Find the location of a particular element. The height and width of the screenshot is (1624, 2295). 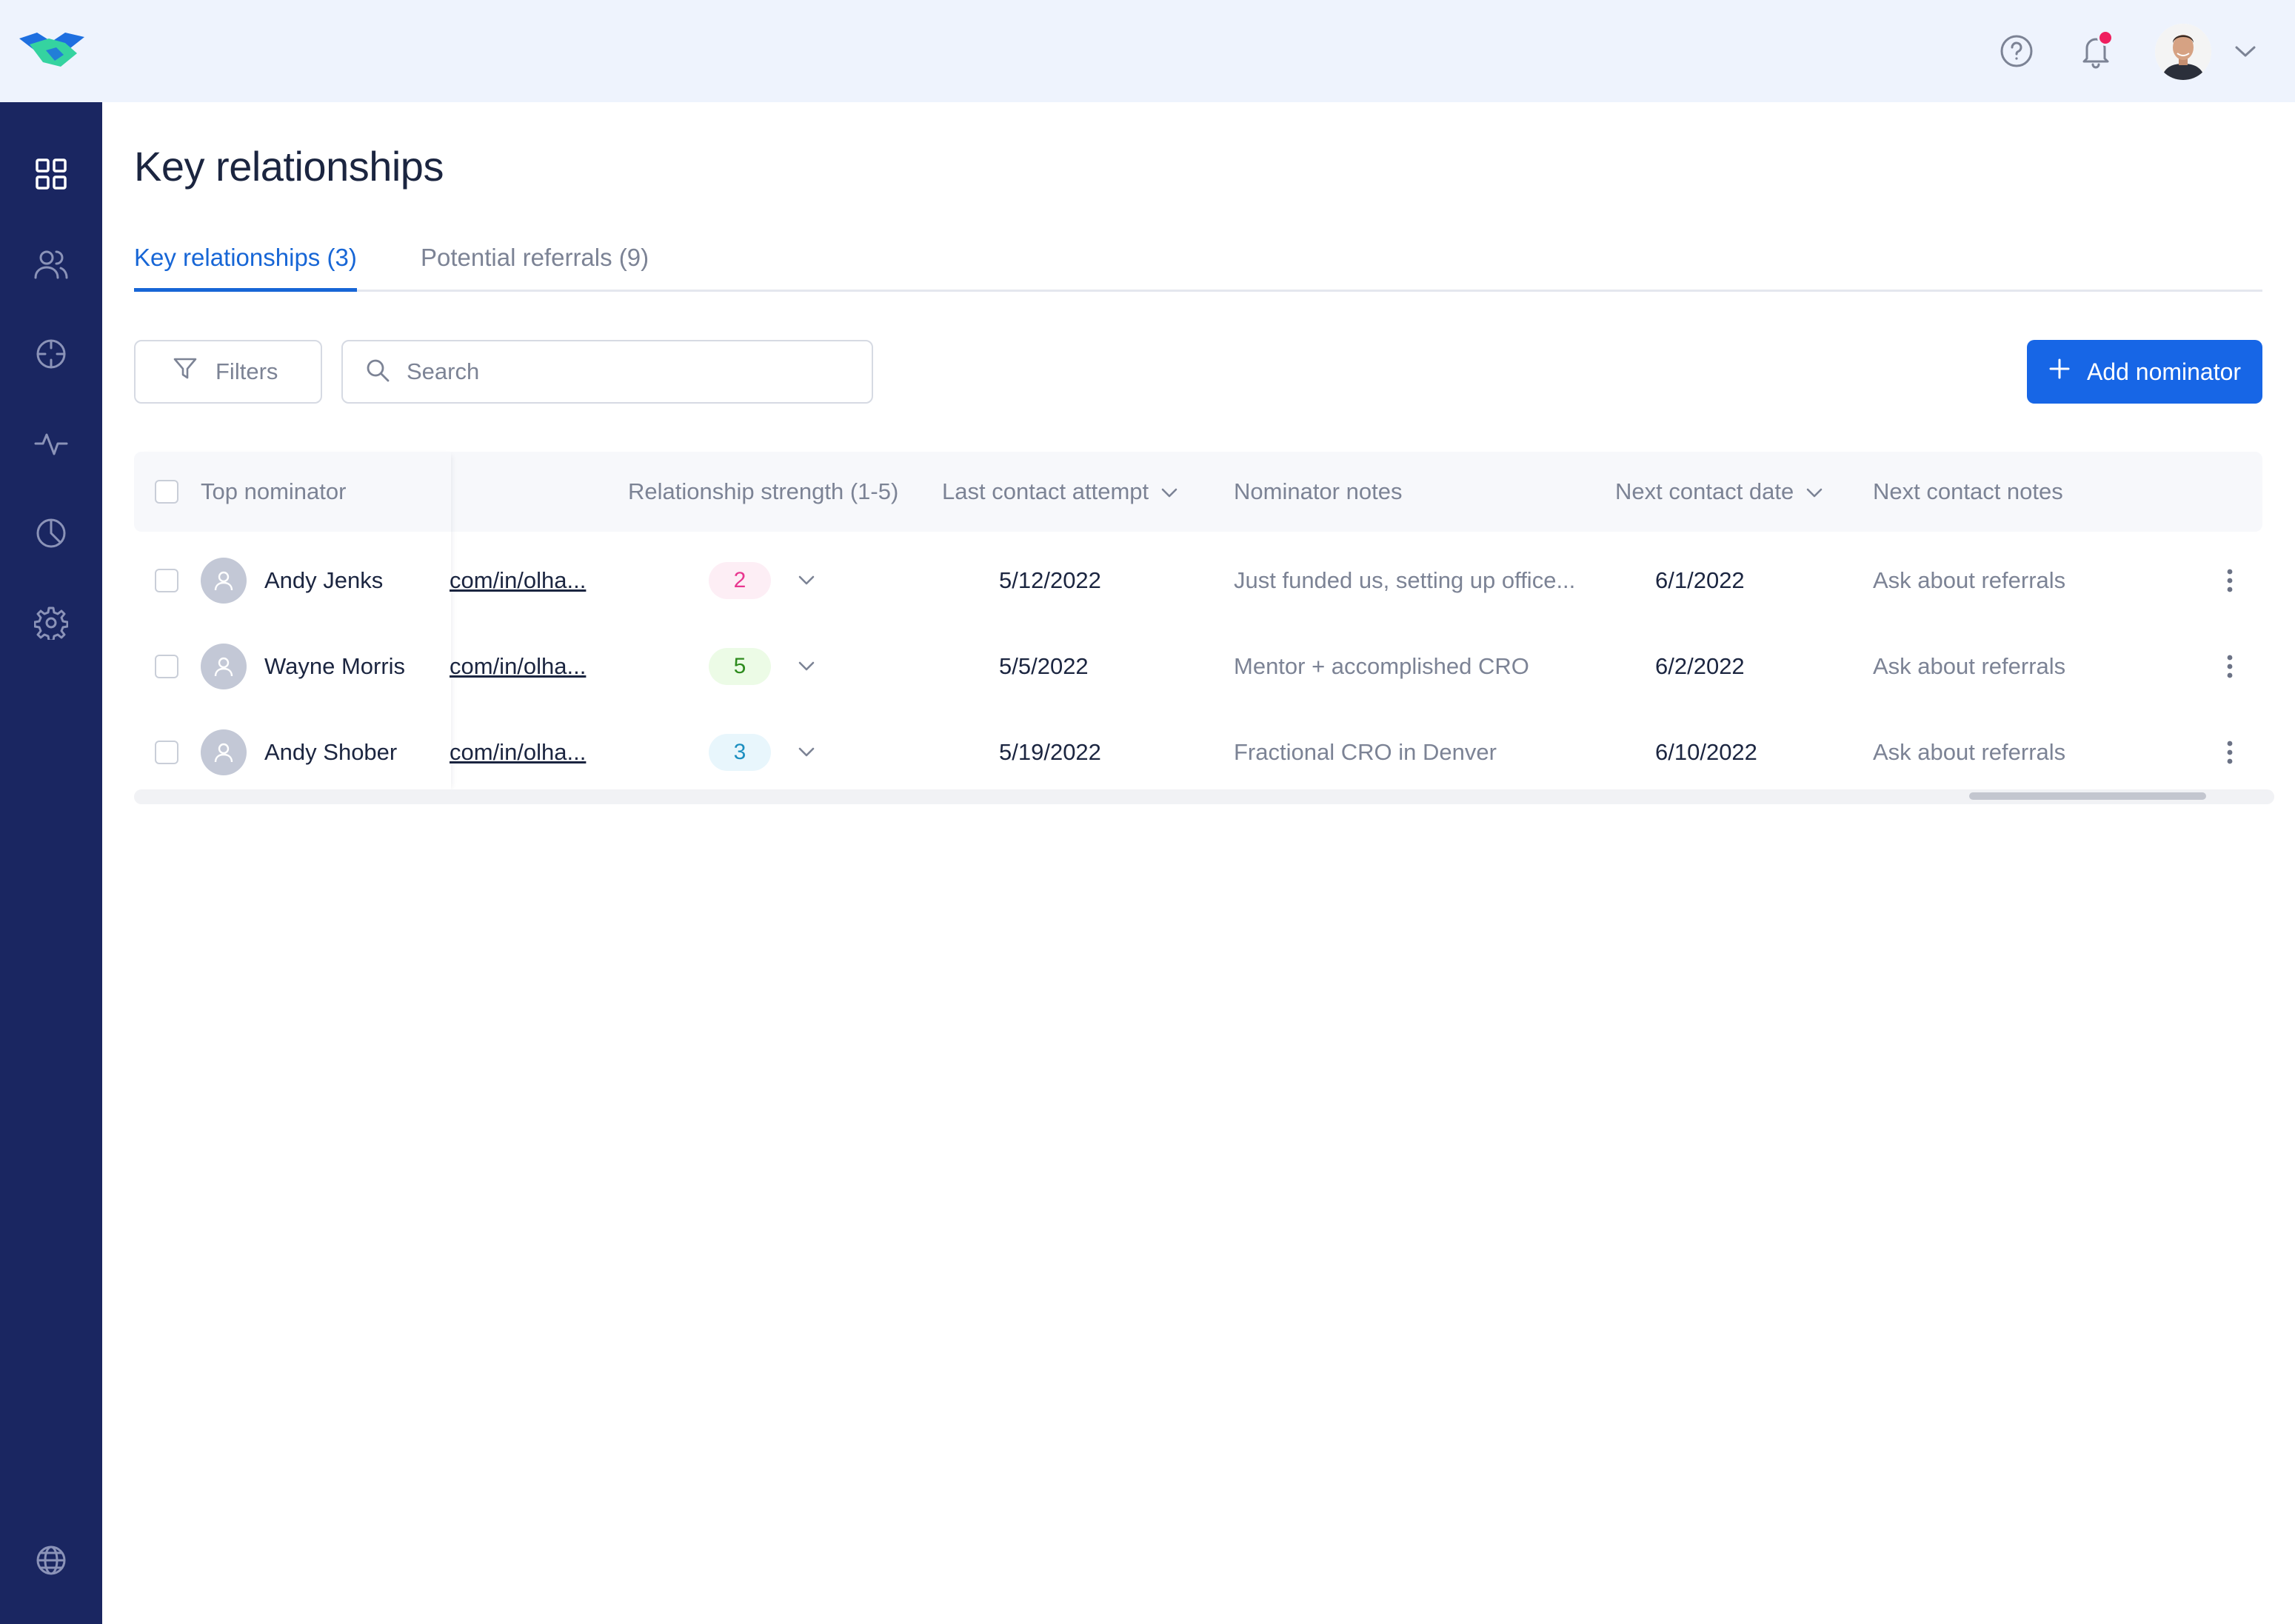

strength-badge: 3 is located at coordinates (740, 752).